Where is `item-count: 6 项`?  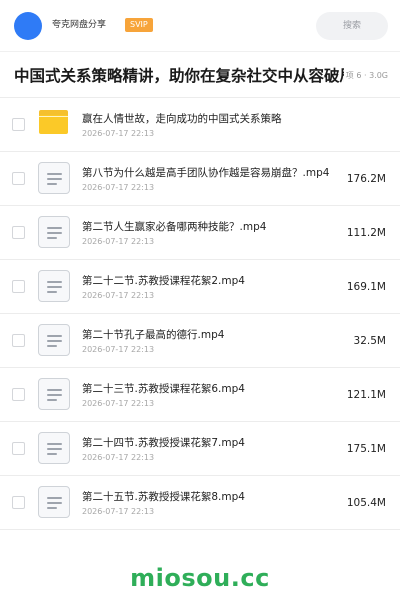 item-count: 6 项 is located at coordinates (353, 75).